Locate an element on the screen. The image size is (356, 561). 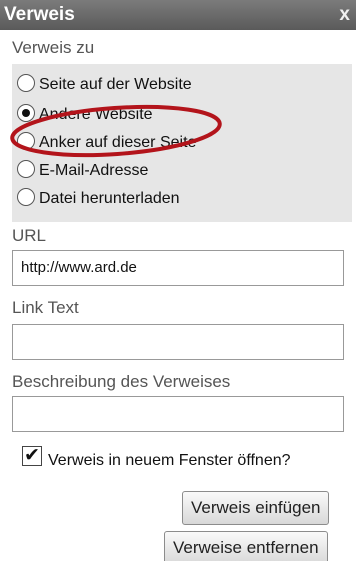
link-text-input is located at coordinates (178, 342).